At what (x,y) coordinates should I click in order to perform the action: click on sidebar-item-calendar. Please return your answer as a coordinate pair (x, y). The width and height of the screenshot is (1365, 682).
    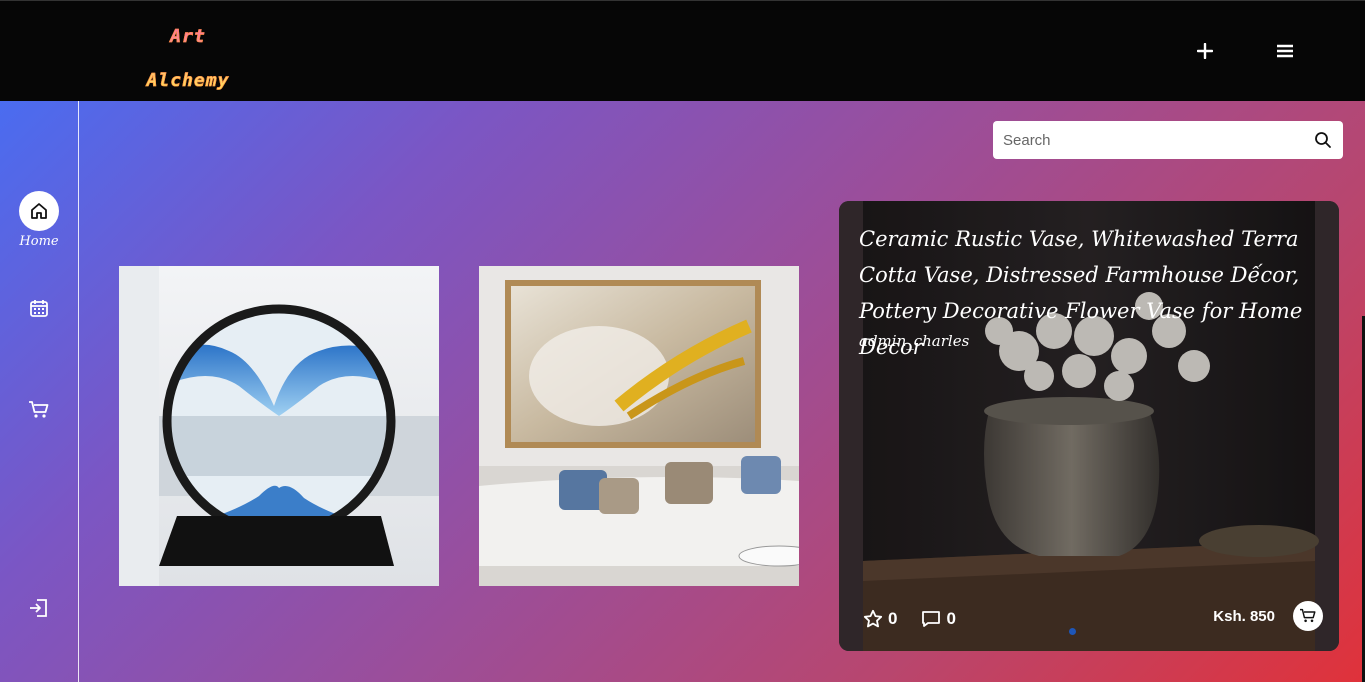
    Looking at the image, I should click on (39, 310).